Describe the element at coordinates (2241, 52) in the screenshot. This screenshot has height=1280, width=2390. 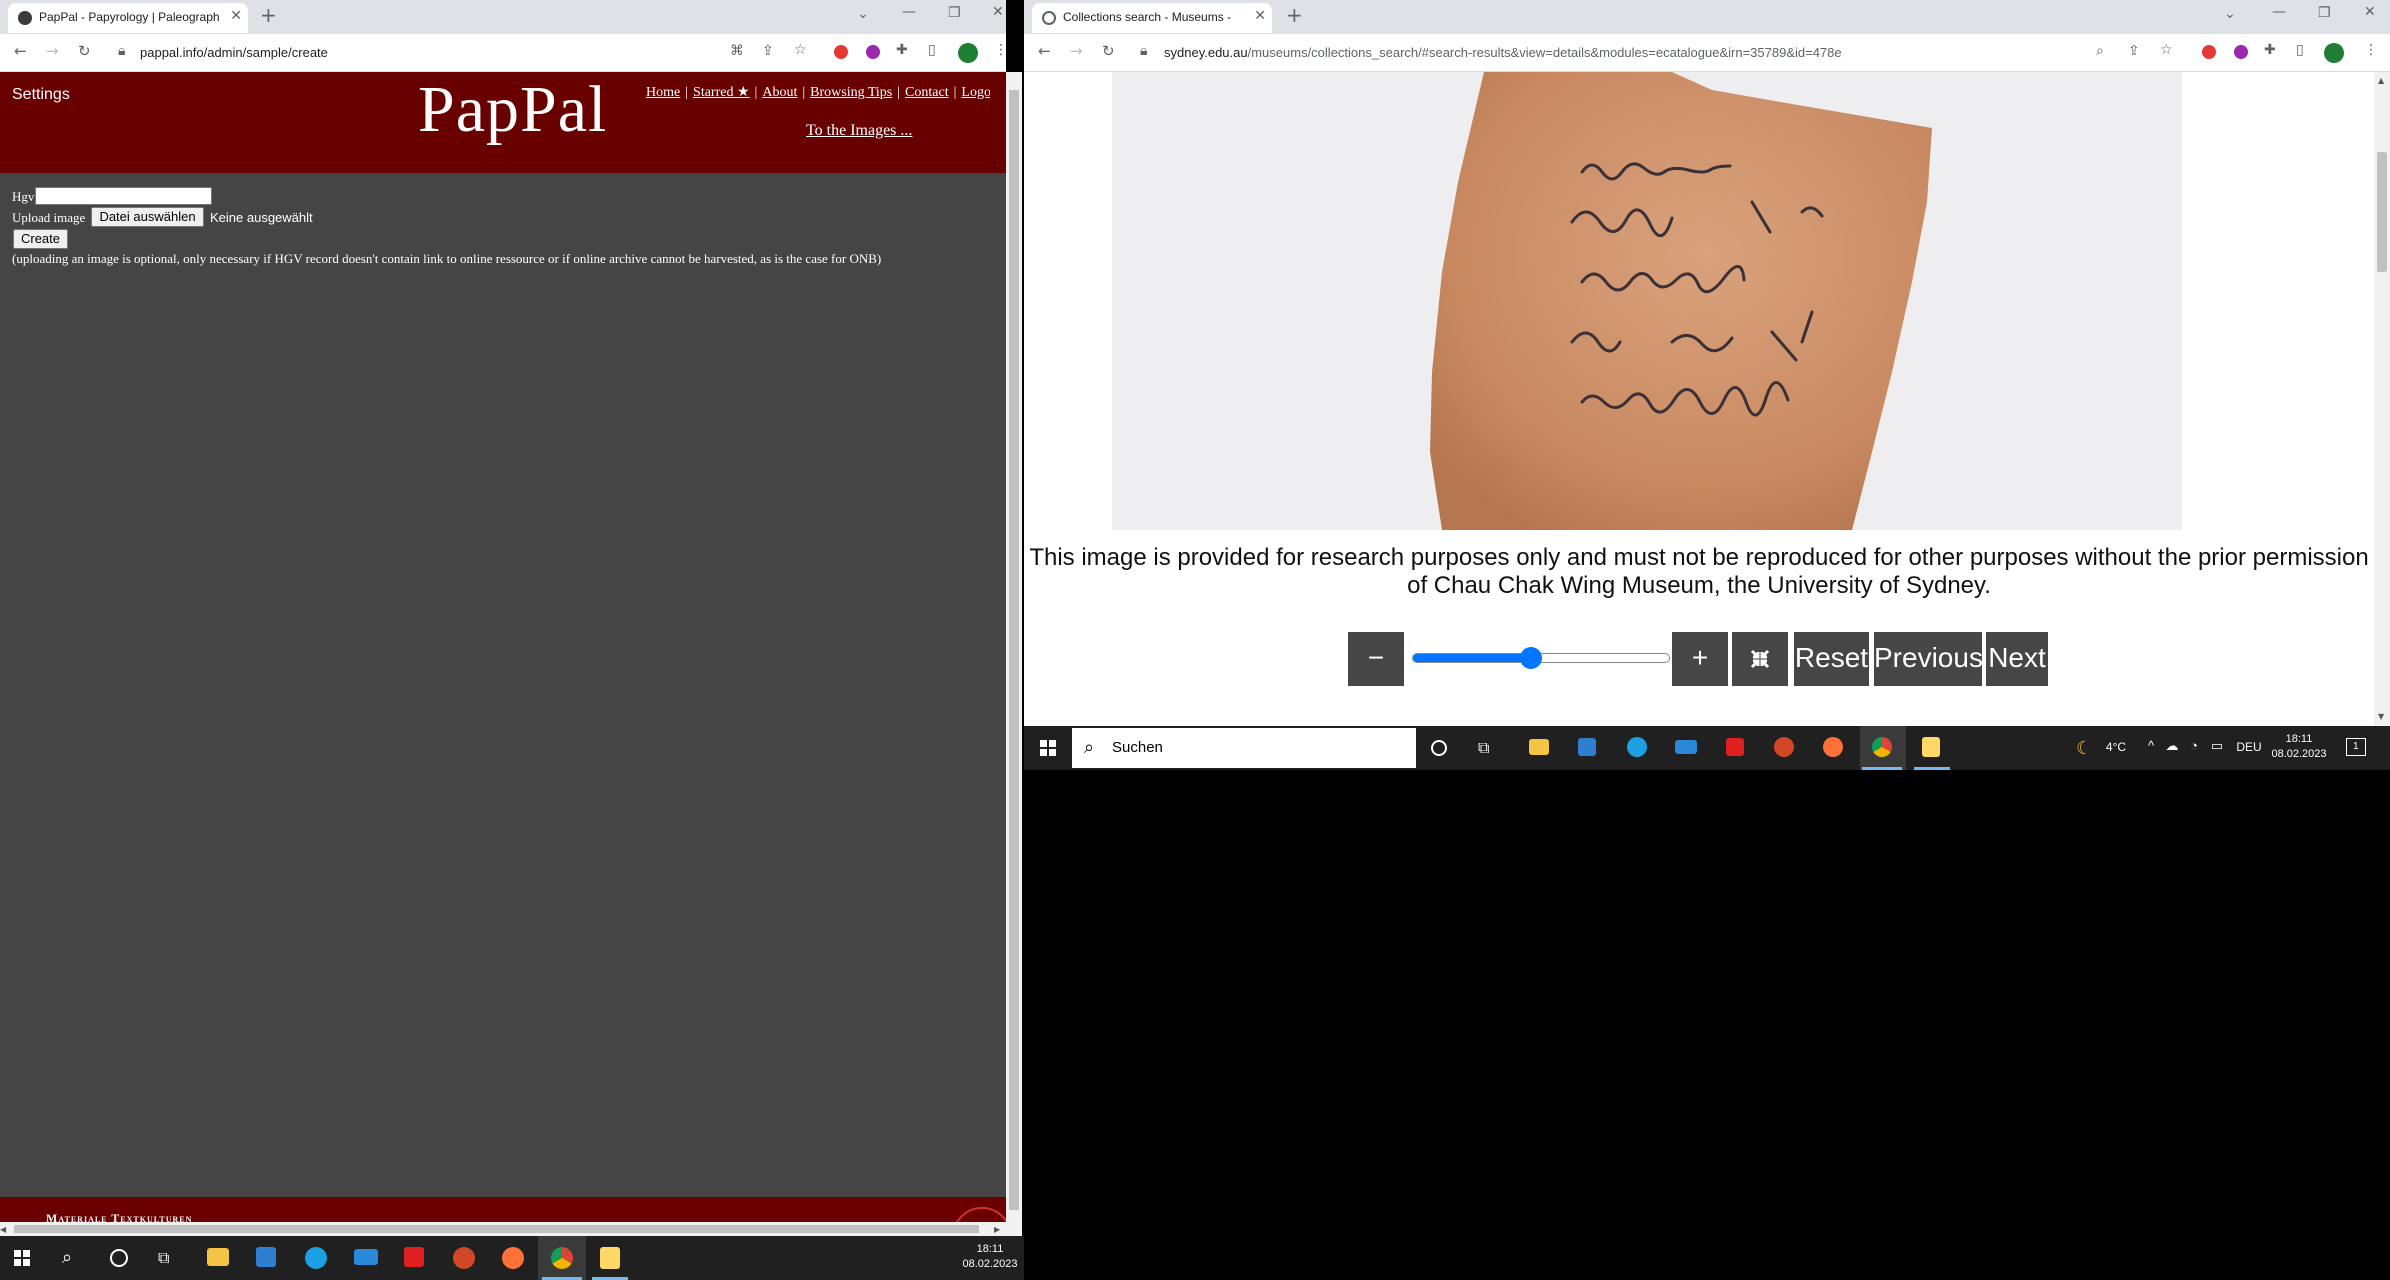
I see `right-extension-purple-icon` at that location.